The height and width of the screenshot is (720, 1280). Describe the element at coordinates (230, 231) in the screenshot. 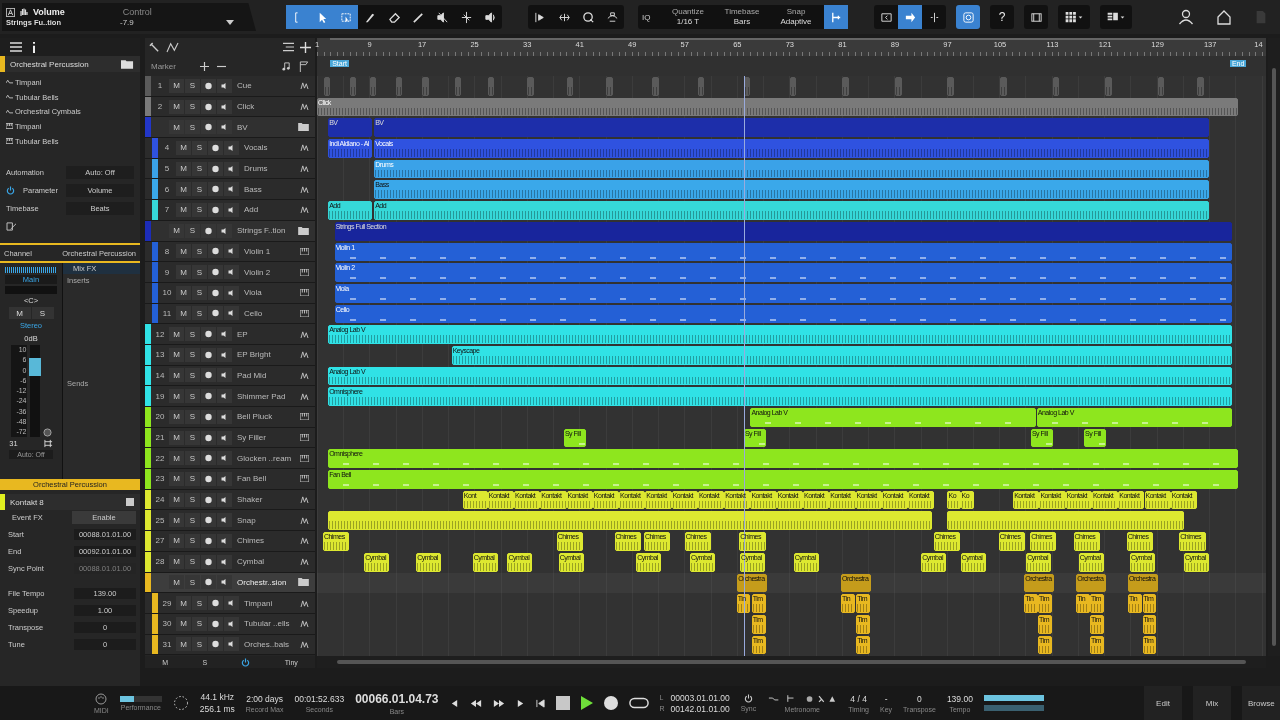

I see `track-header: M S Strings F..tion` at that location.